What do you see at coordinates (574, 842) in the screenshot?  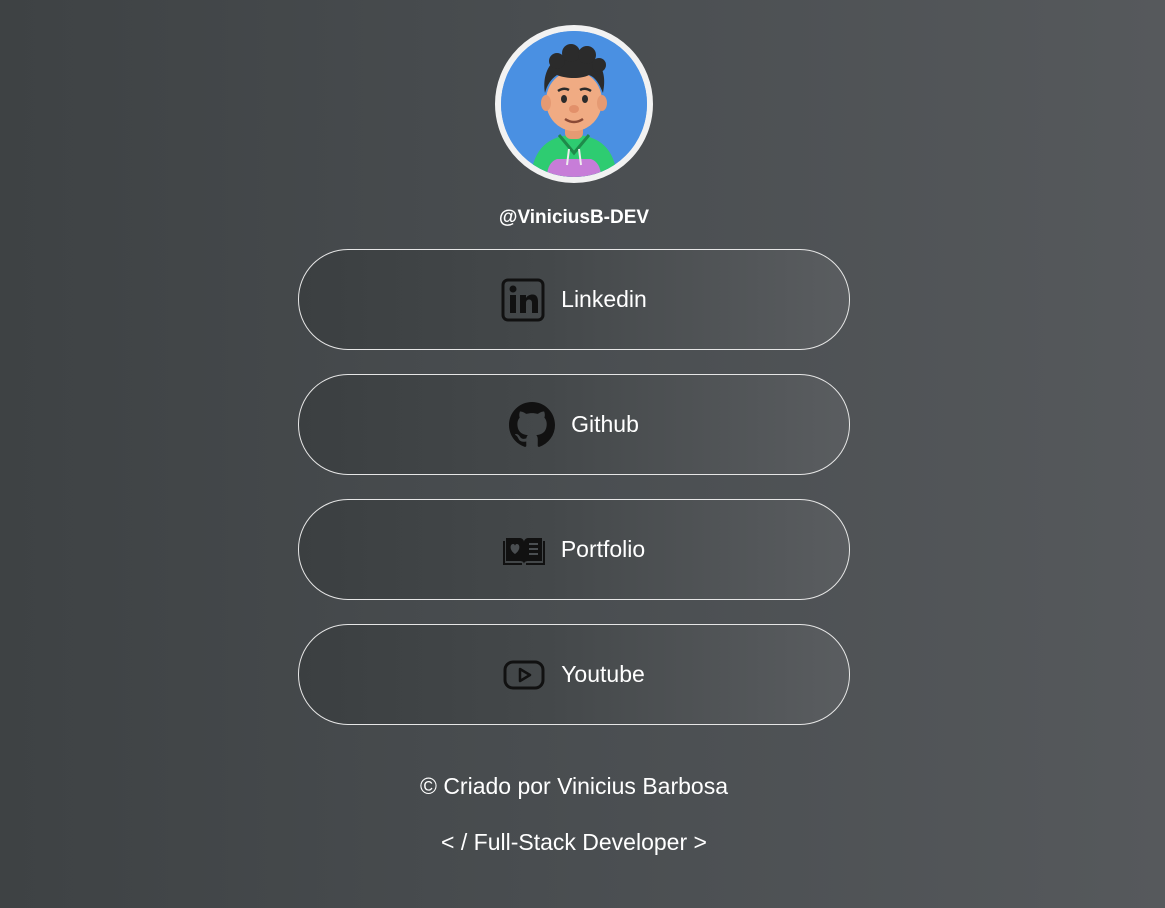 I see `footer-tagline: < / Full-Stack Developer >` at bounding box center [574, 842].